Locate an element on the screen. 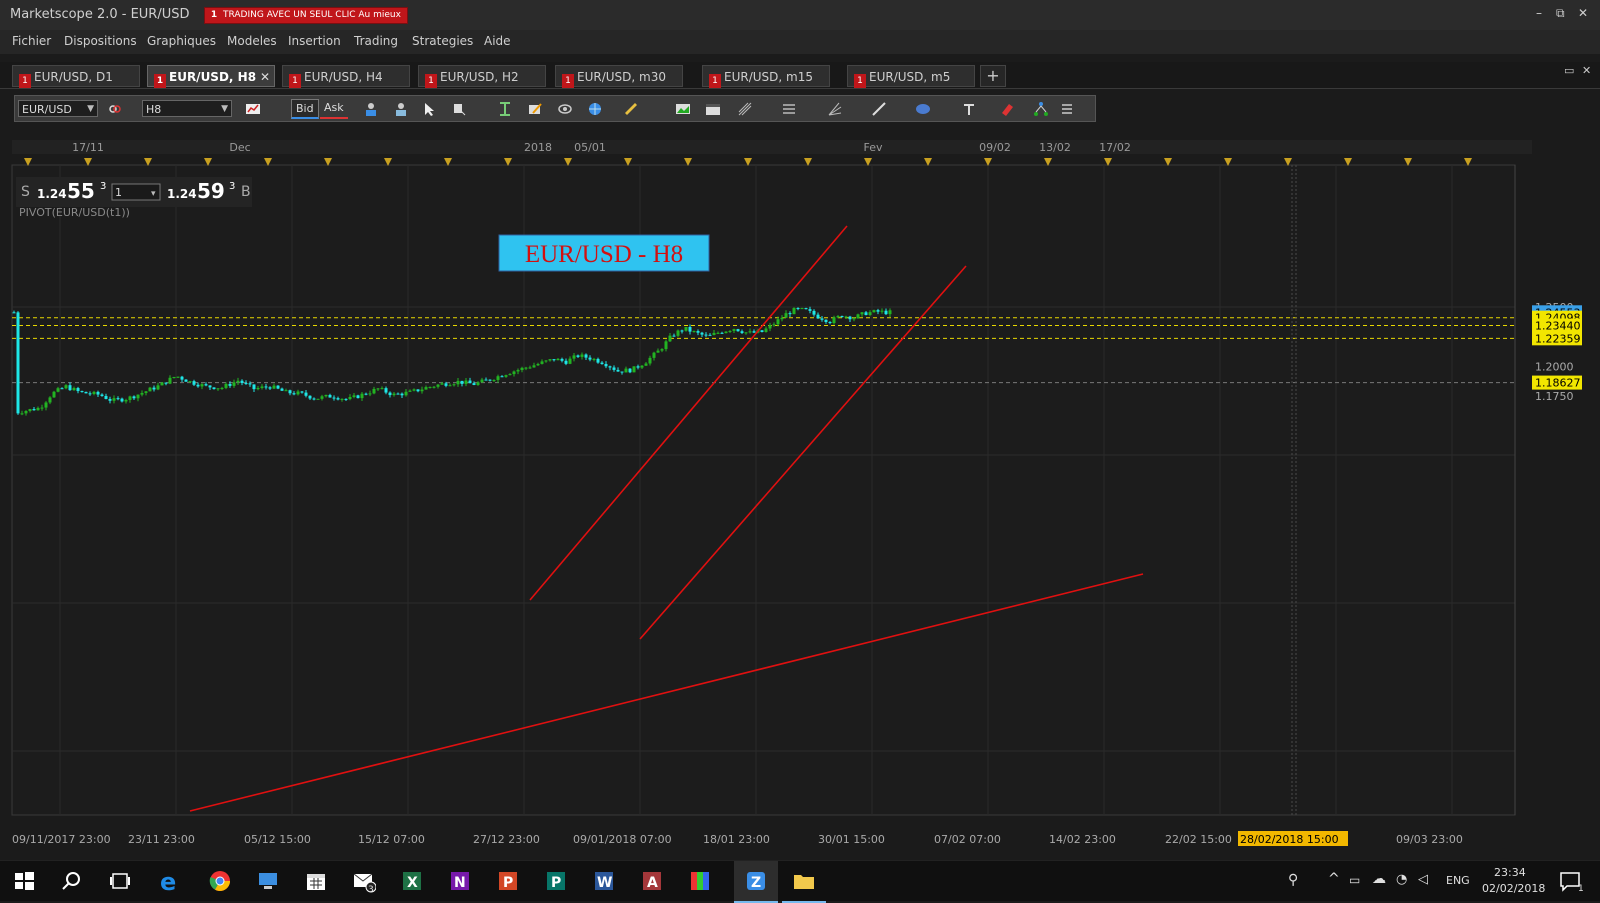  tab-eurusd-h8: 1 EUR/USD, H8 ✕ is located at coordinates (211, 76).